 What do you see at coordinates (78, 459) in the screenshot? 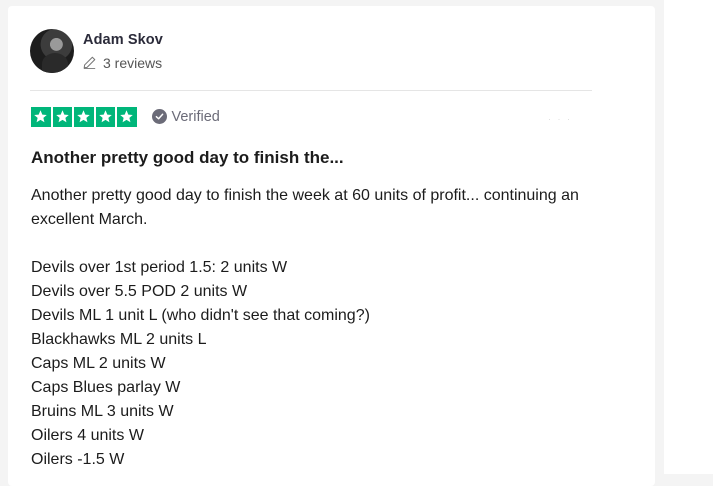
I see `review-line: Oilers -1.5 W` at bounding box center [78, 459].